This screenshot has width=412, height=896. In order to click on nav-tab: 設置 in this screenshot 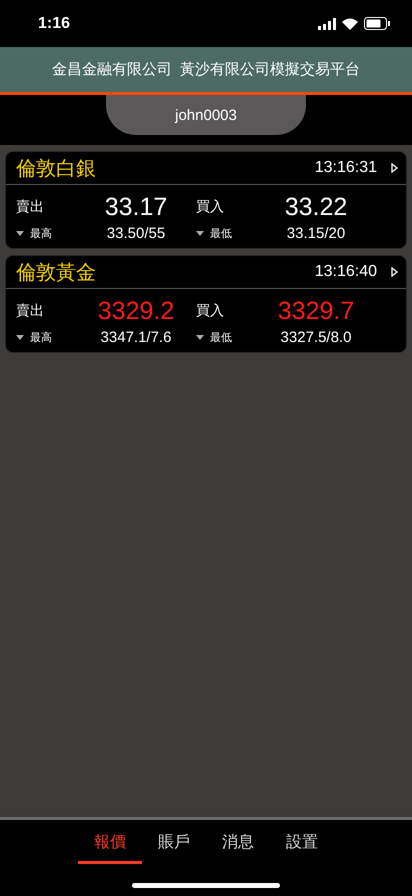, I will do `click(302, 848)`.